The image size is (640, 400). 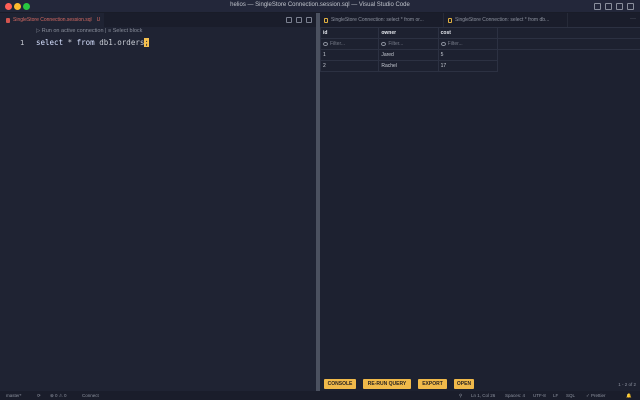 What do you see at coordinates (85, 42) in the screenshot?
I see `keyword-from: from` at bounding box center [85, 42].